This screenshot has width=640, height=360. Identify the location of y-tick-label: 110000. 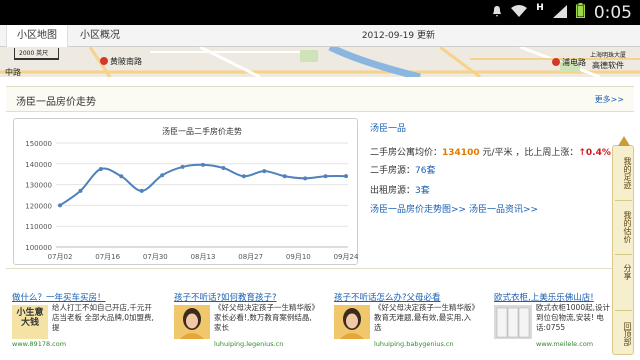
(38, 227).